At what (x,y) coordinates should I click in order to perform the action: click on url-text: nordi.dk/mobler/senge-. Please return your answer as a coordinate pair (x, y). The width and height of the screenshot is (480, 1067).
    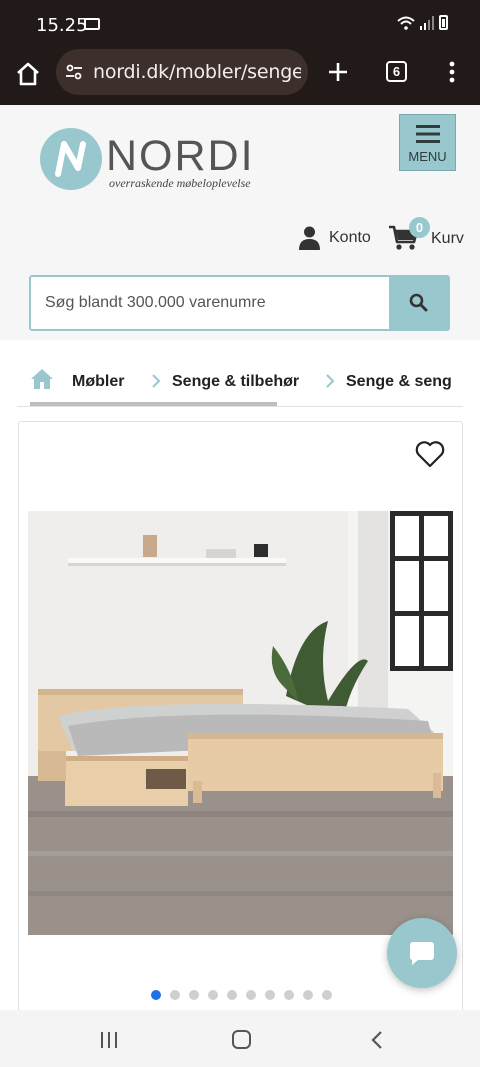
    Looking at the image, I should click on (197, 72).